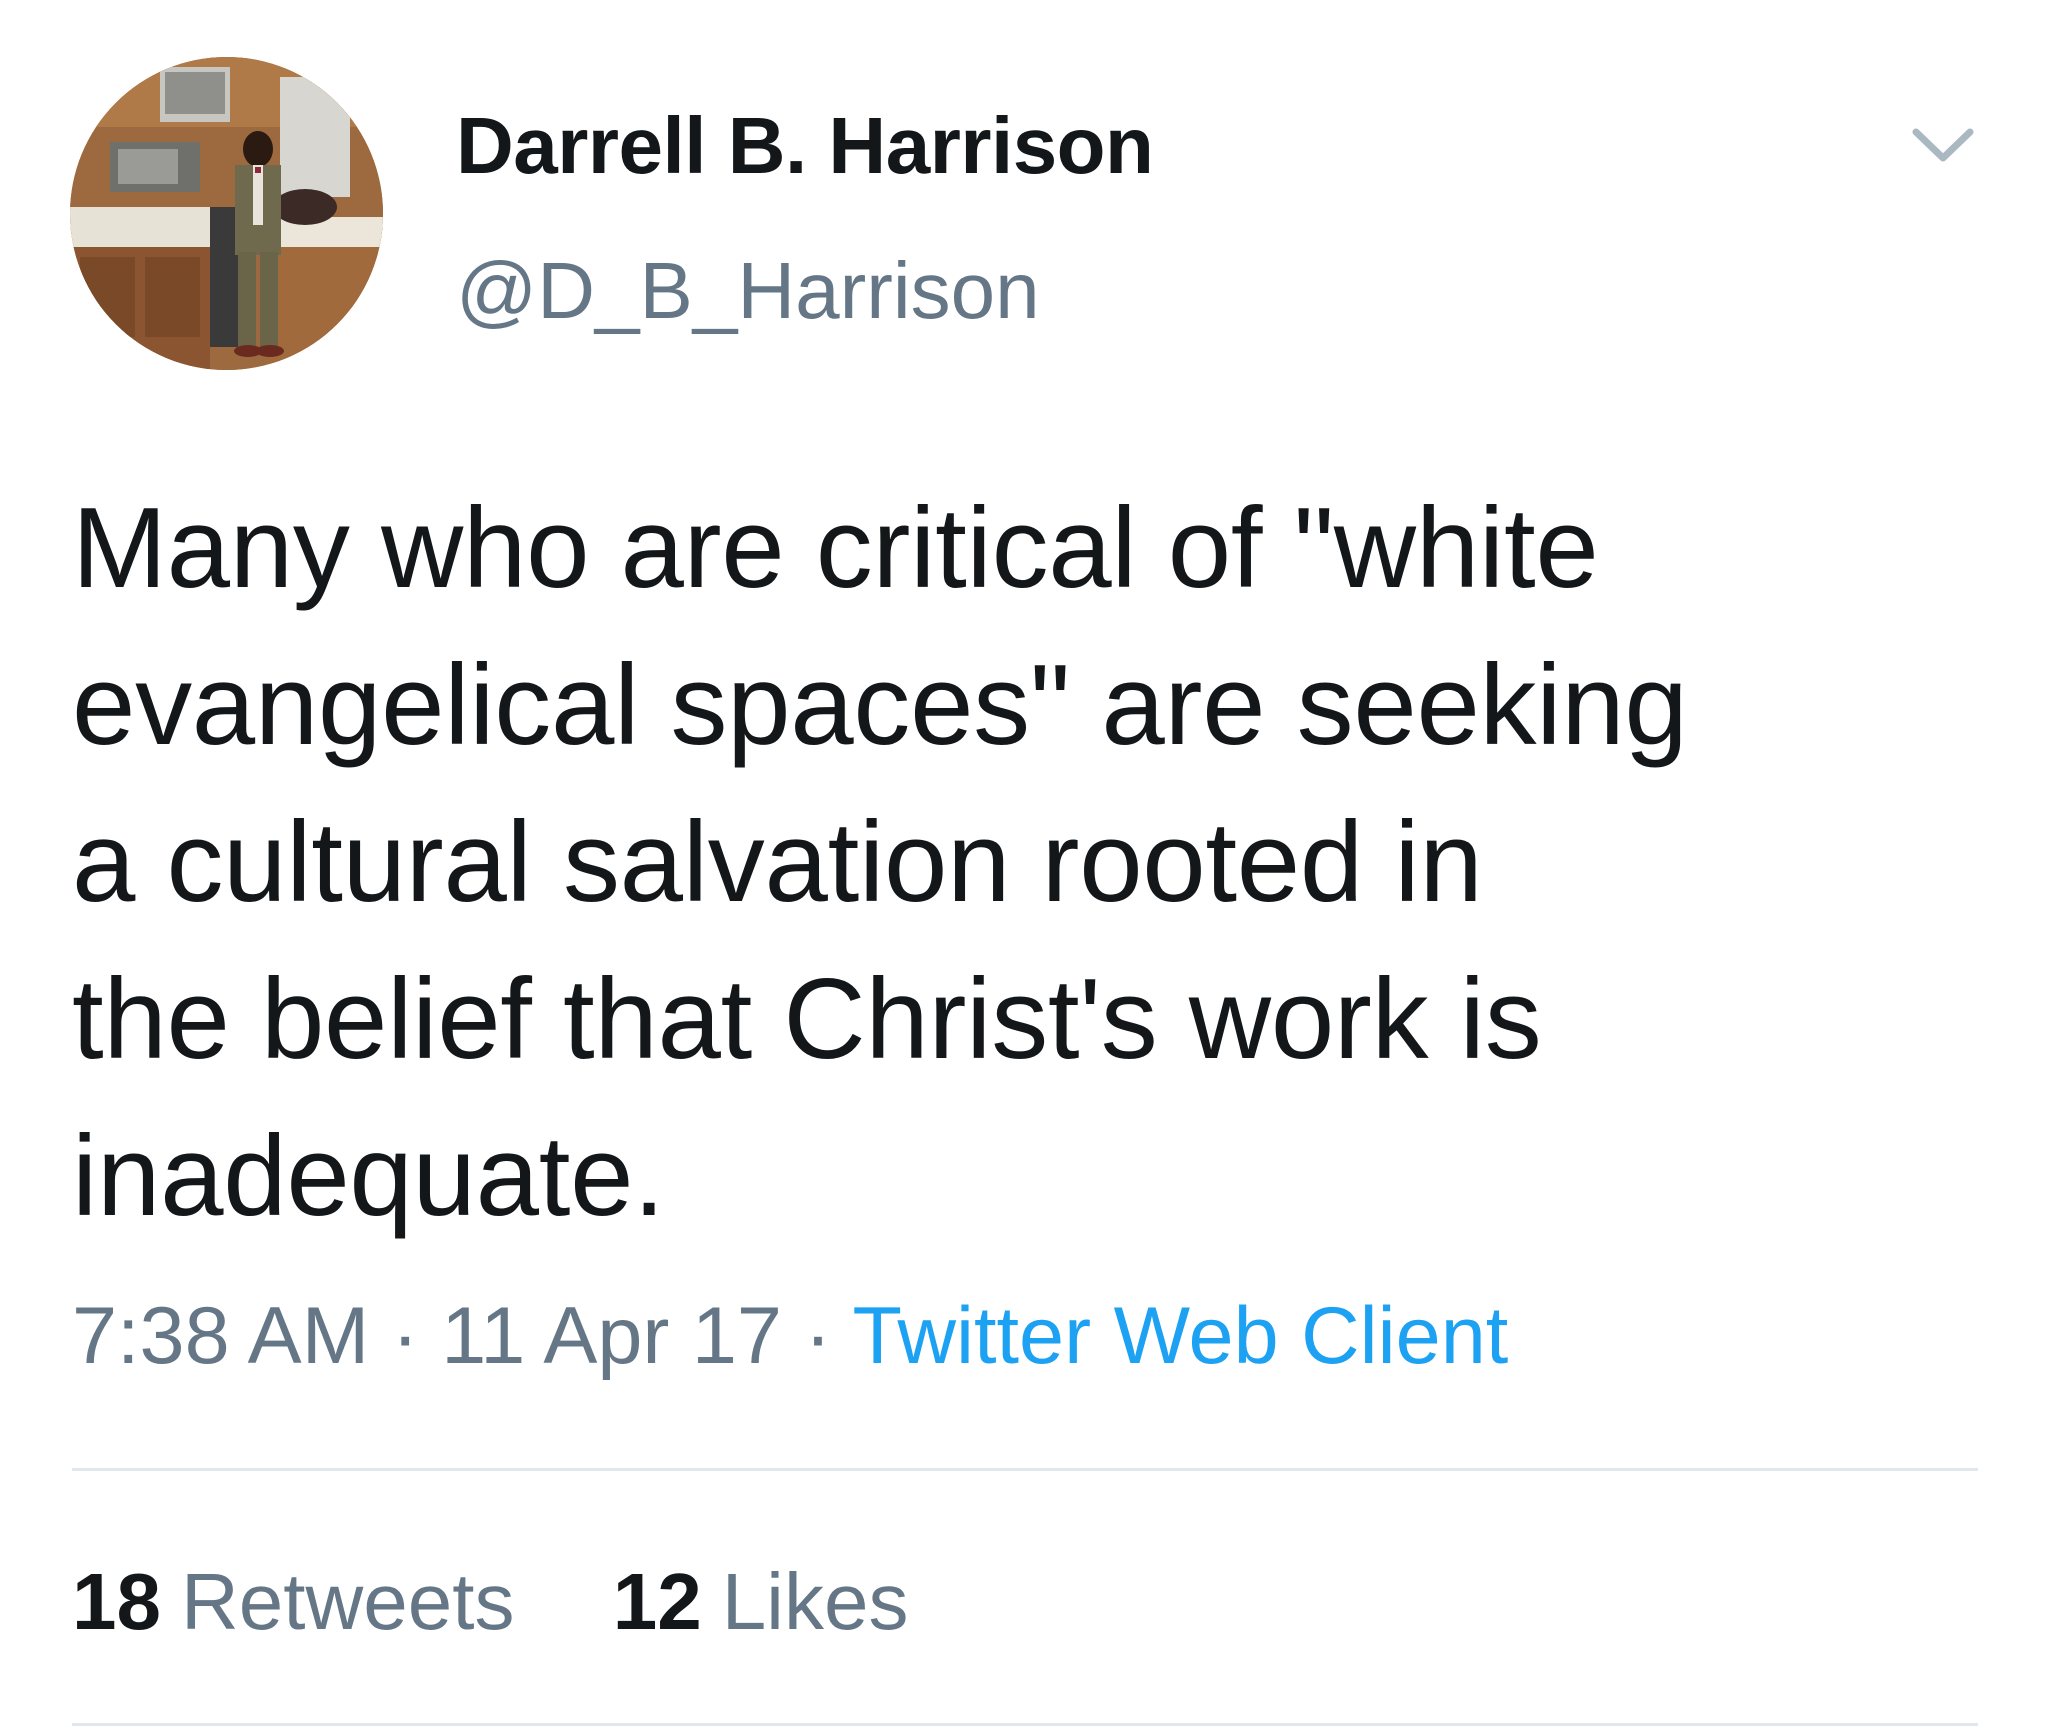 This screenshot has height=1730, width=2048. Describe the element at coordinates (805, 146) in the screenshot. I see `display-name: Darrell B. Harrison` at that location.